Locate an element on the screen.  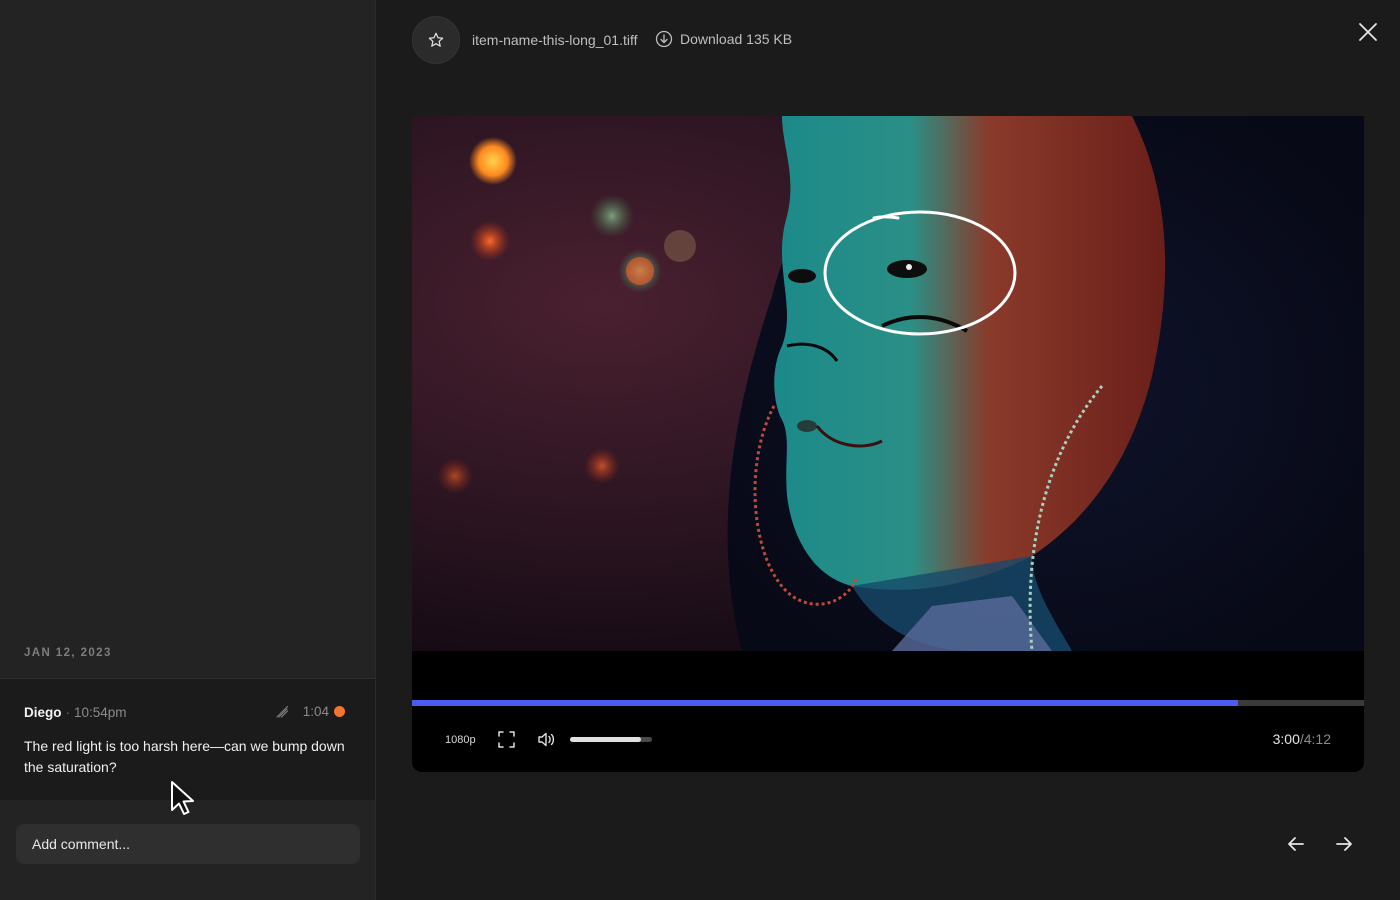
quality-selector: 1080p is located at coordinates (460, 740).